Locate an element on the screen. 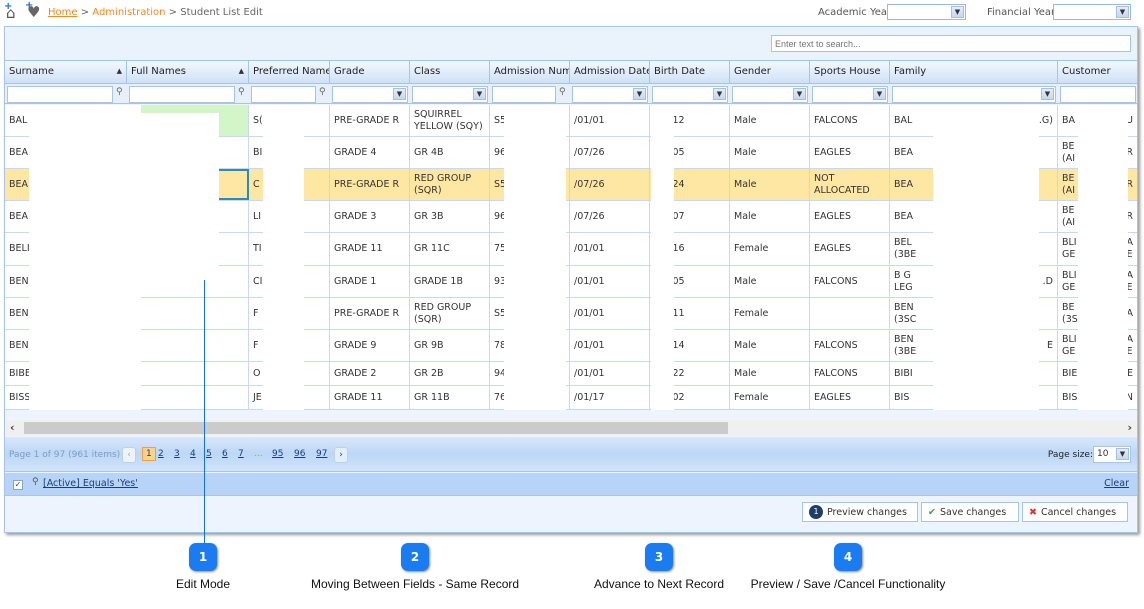 The height and width of the screenshot is (609, 1144). breadcrumb-home-link: Home is located at coordinates (63, 12).